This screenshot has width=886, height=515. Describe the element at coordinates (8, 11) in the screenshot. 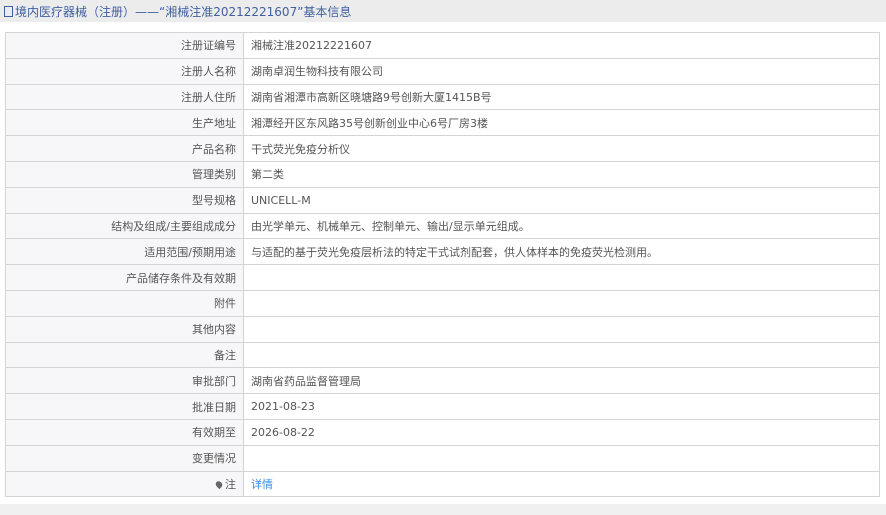

I see `document-icon` at that location.